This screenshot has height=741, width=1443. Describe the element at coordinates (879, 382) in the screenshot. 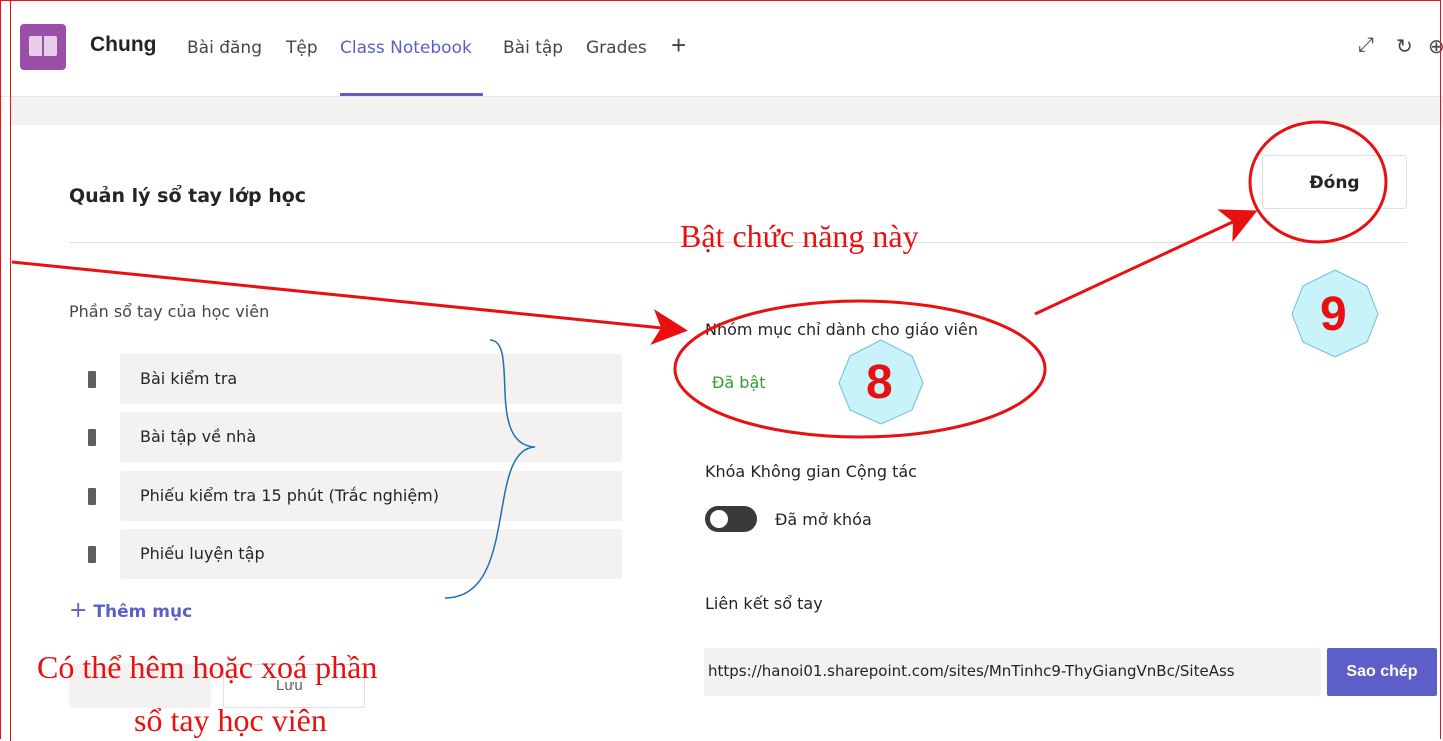

I see `badge-8: 8` at that location.